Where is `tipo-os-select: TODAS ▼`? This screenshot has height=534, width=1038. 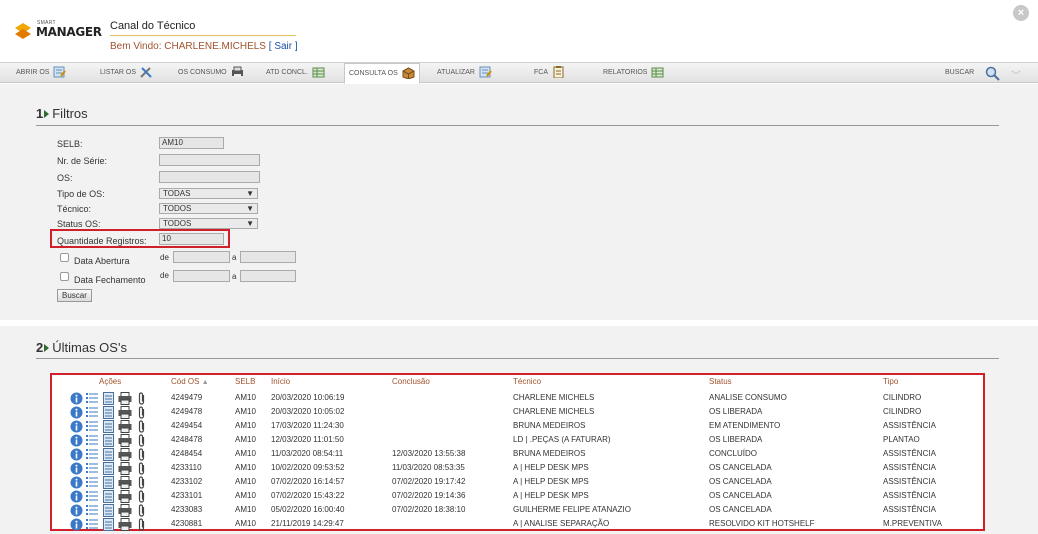
tipo-os-select: TODAS ▼ is located at coordinates (208, 193).